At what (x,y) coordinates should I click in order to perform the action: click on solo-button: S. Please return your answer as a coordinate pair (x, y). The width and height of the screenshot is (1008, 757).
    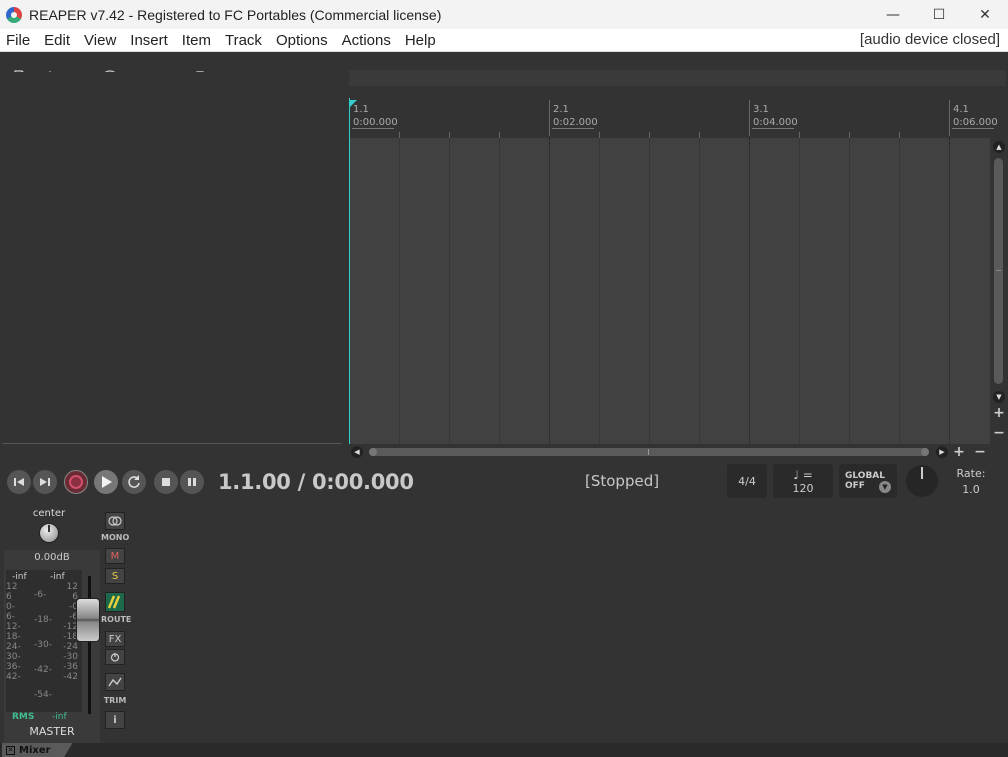
    Looking at the image, I should click on (115, 576).